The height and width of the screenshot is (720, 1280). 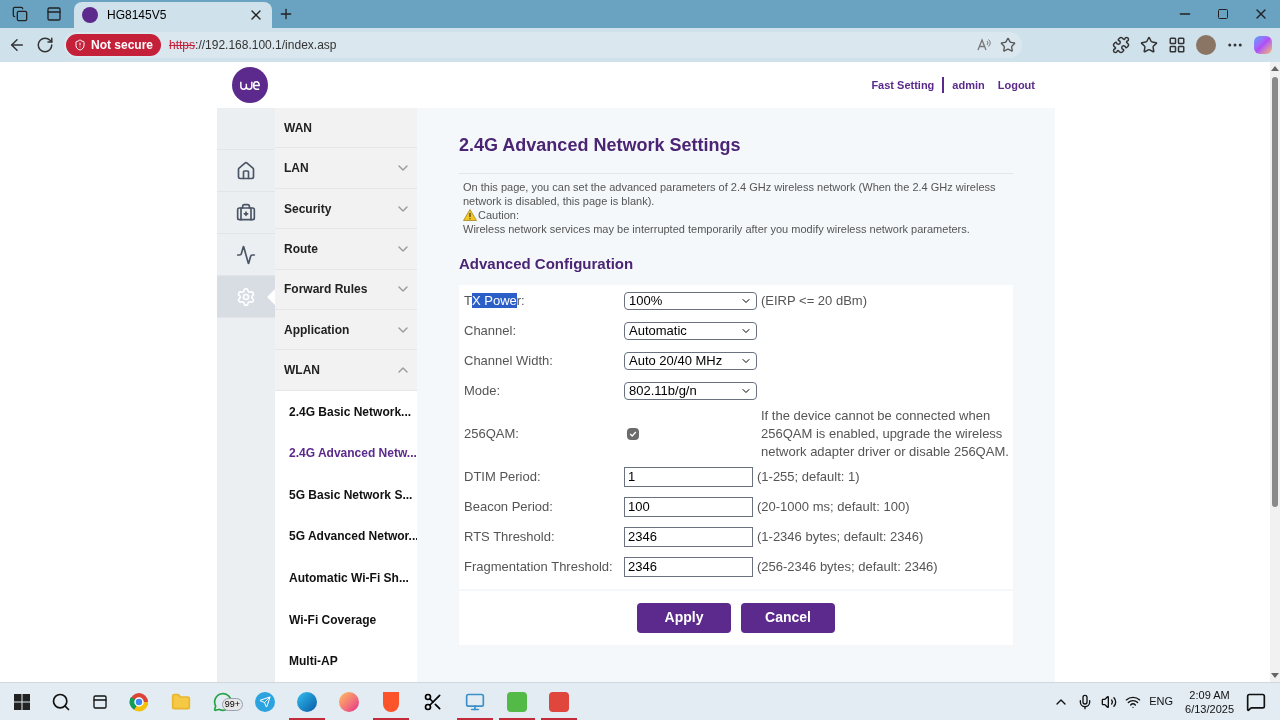 I want to click on caution-text: Wireless network services may be interrupted temporarily after you modify wireless network parameters., so click(x=717, y=229).